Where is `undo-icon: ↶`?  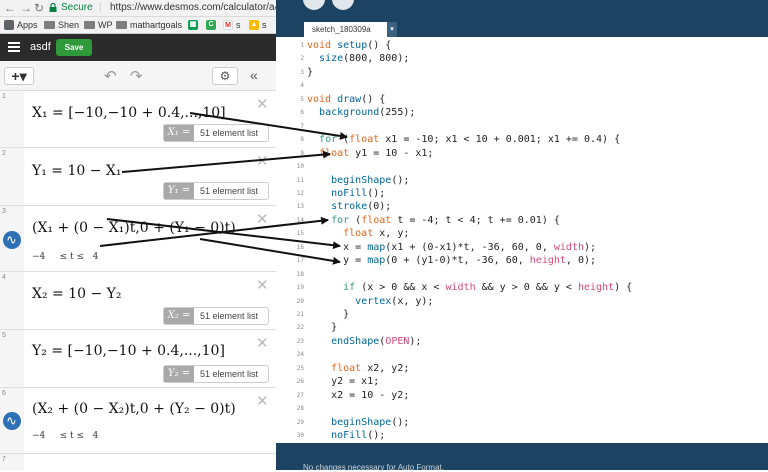
undo-icon: ↶ is located at coordinates (110, 76).